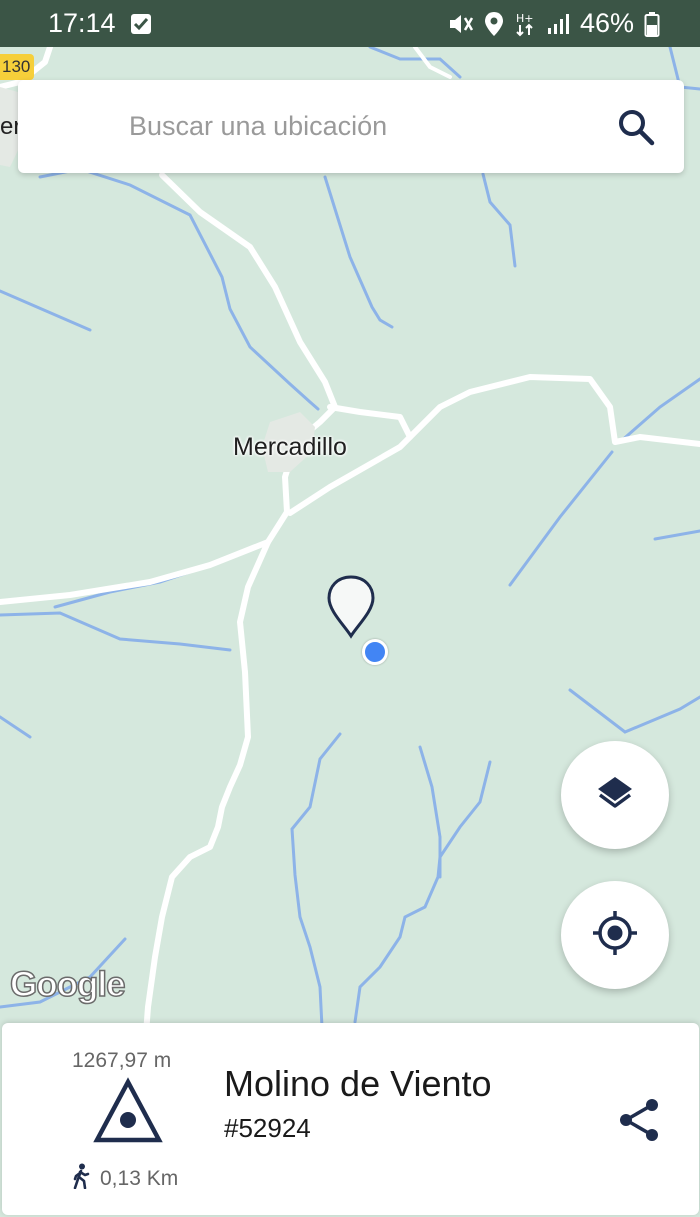 The image size is (700, 1217). What do you see at coordinates (122, 1060) in the screenshot?
I see `poi-elevation: 1267,97 m` at bounding box center [122, 1060].